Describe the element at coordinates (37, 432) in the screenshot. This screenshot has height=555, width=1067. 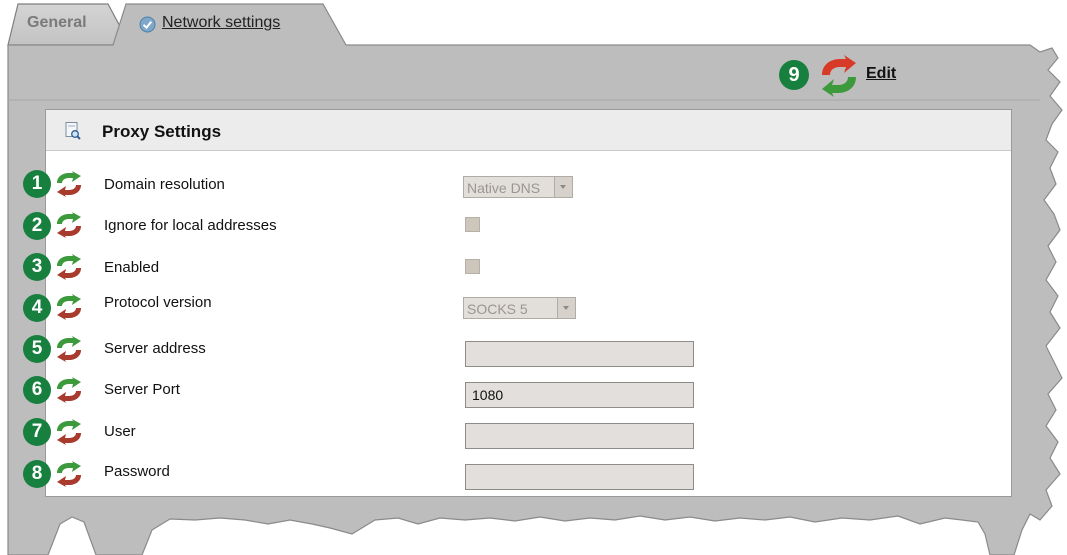
I see `callout-badge: 7` at that location.